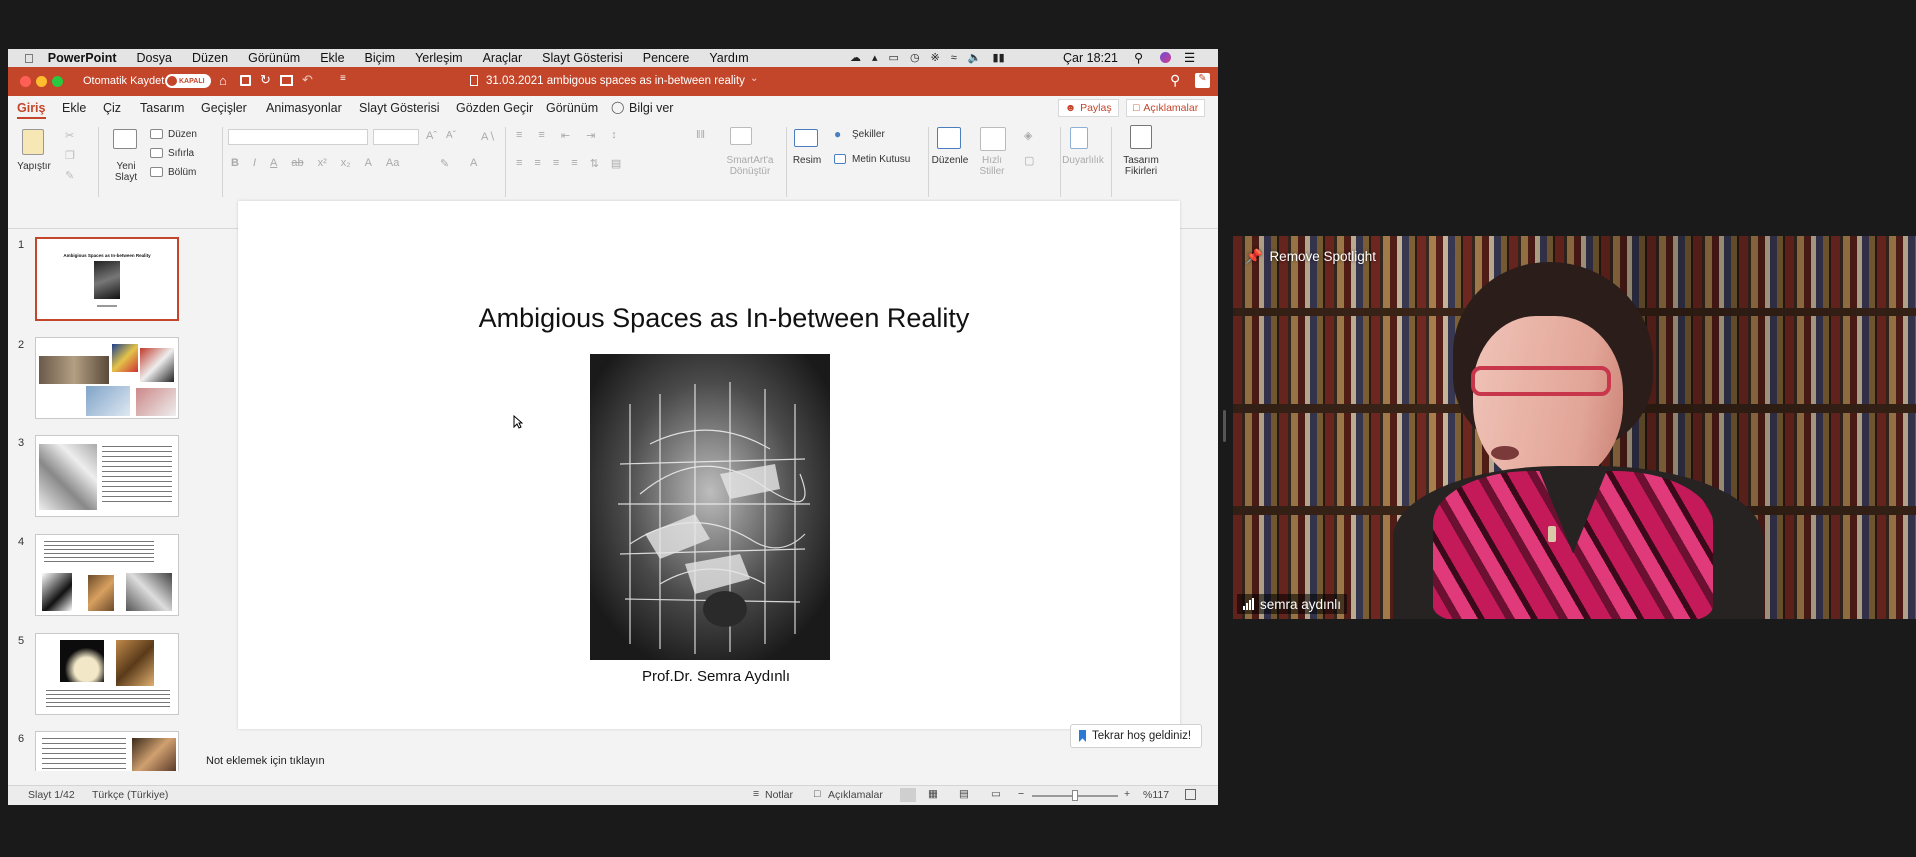 Image resolution: width=1916 pixels, height=857 pixels. Describe the element at coordinates (933, 794) in the screenshot. I see `slide-sorter-view-icon: ▦` at that location.